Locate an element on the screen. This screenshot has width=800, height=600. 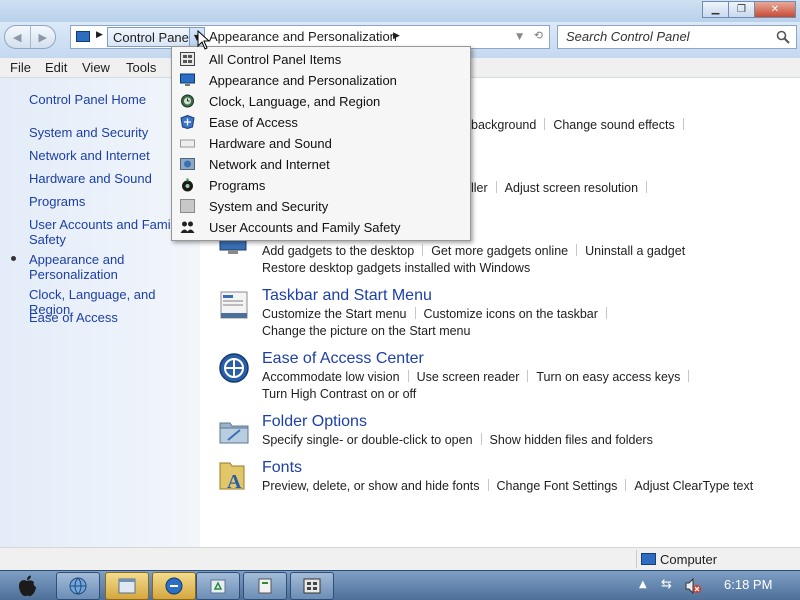
dropdown-item-appearance: Appearance and Personalization is located at coordinates (321, 80).